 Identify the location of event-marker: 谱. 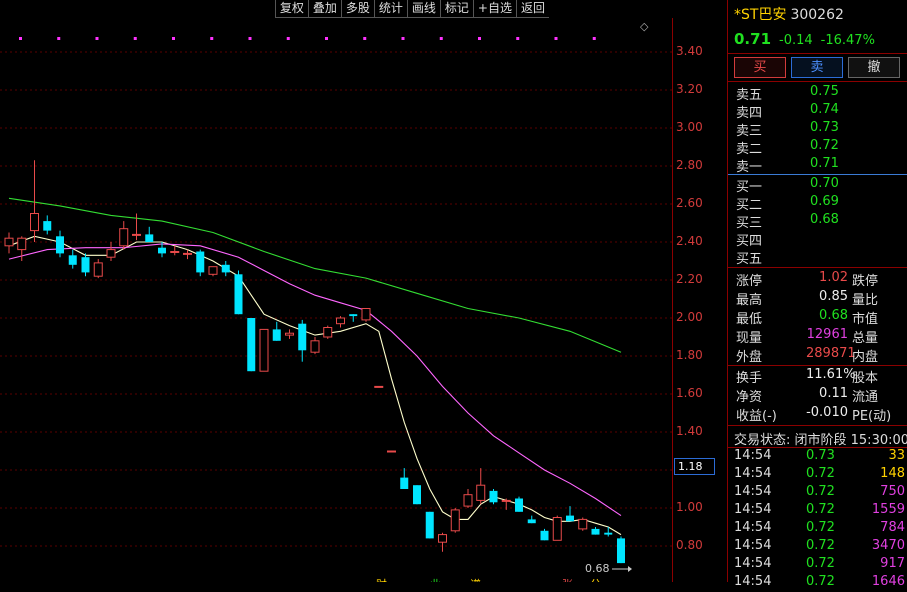
(475, 579).